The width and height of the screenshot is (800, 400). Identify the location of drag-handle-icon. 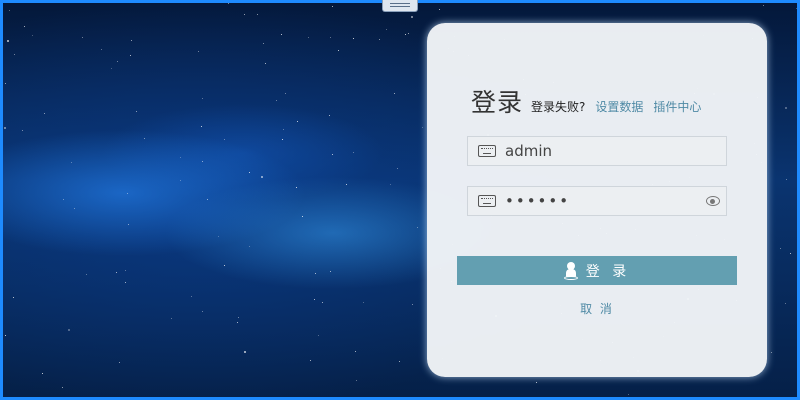
(400, 6).